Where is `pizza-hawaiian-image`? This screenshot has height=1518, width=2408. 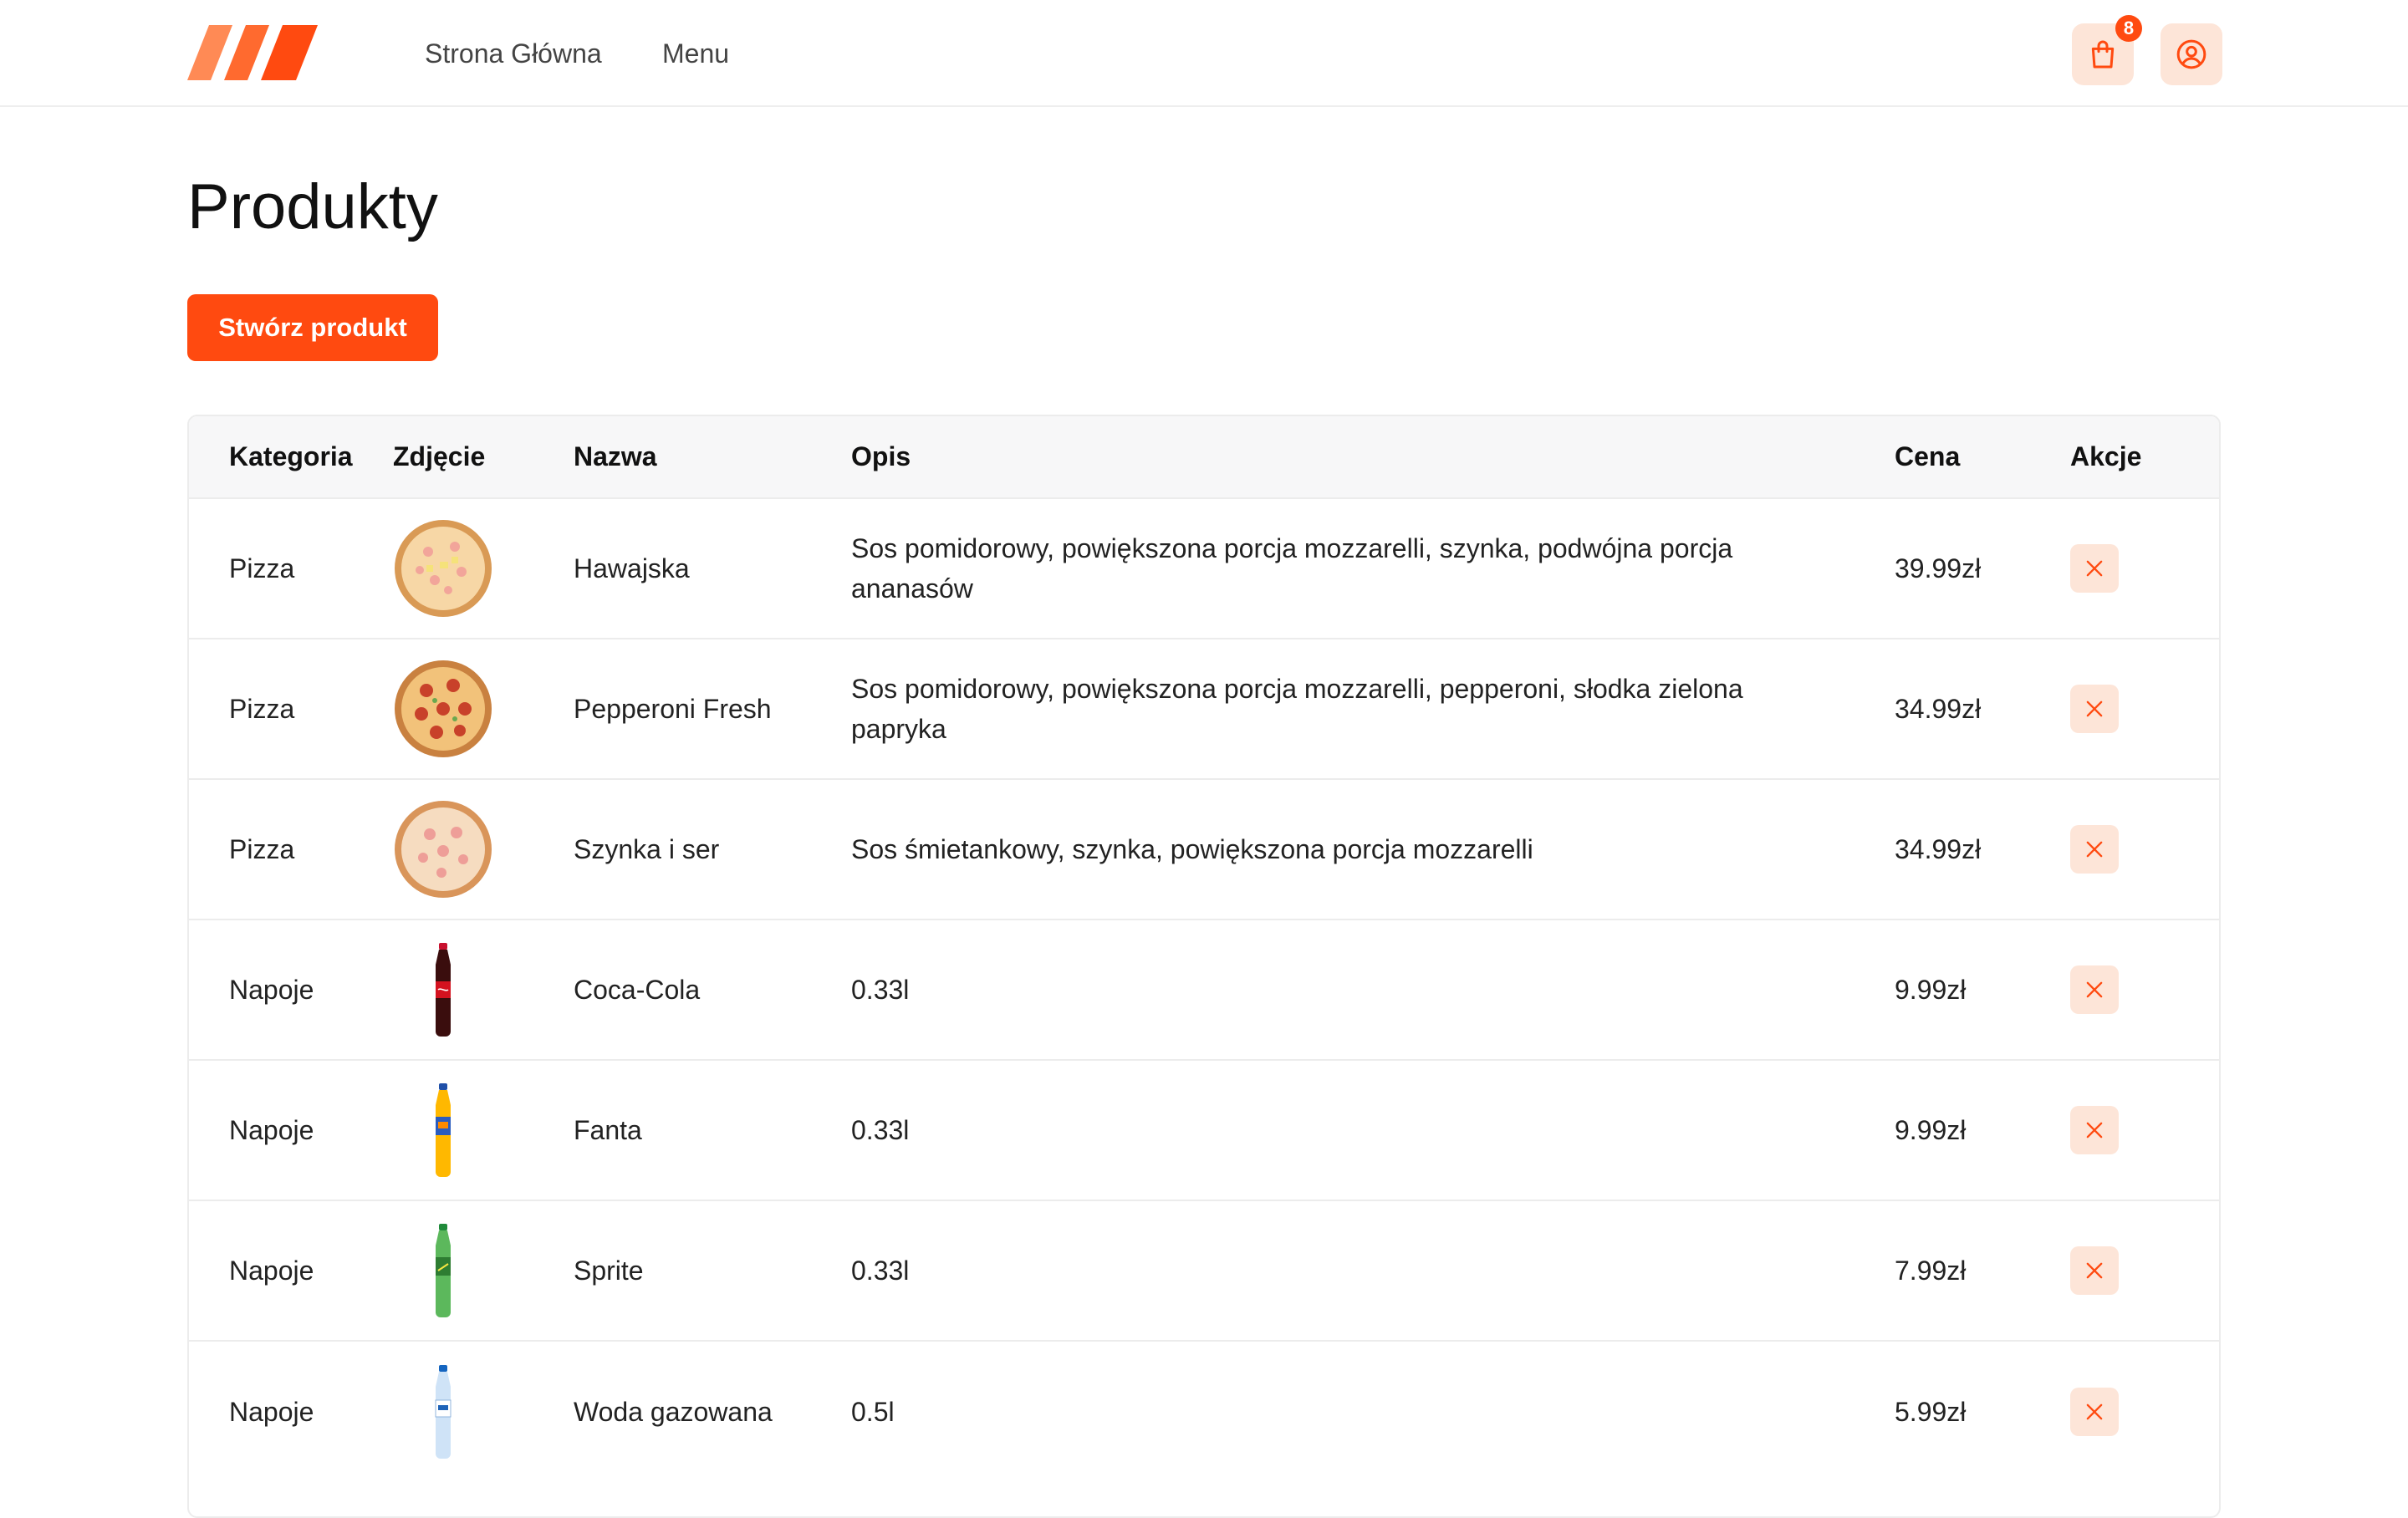 pizza-hawaiian-image is located at coordinates (443, 568).